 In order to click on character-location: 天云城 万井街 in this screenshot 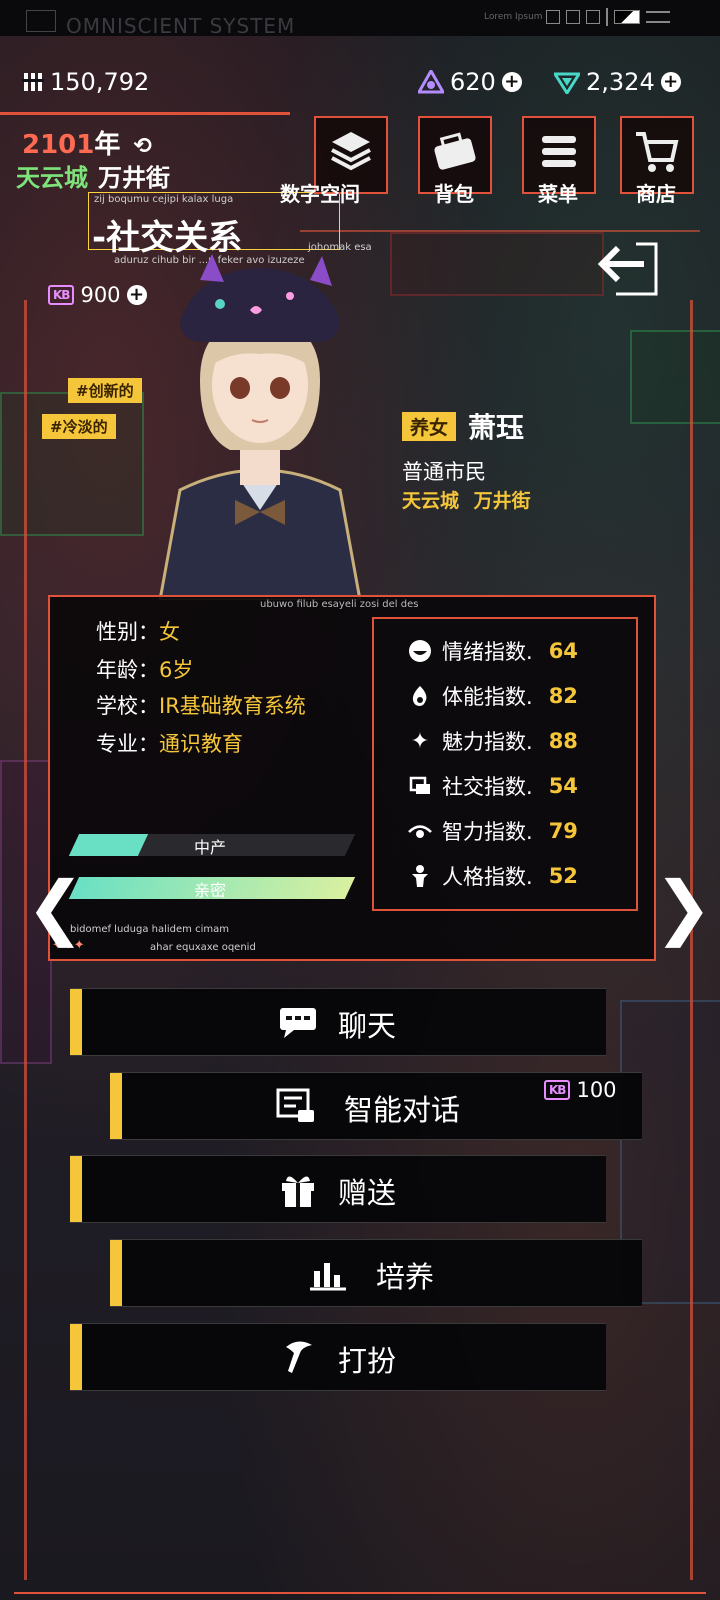, I will do `click(466, 499)`.